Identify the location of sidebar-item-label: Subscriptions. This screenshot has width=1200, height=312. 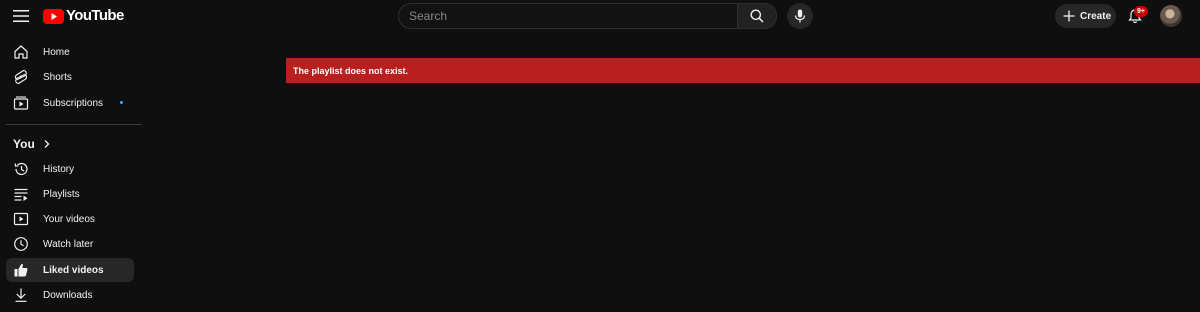
(73, 103).